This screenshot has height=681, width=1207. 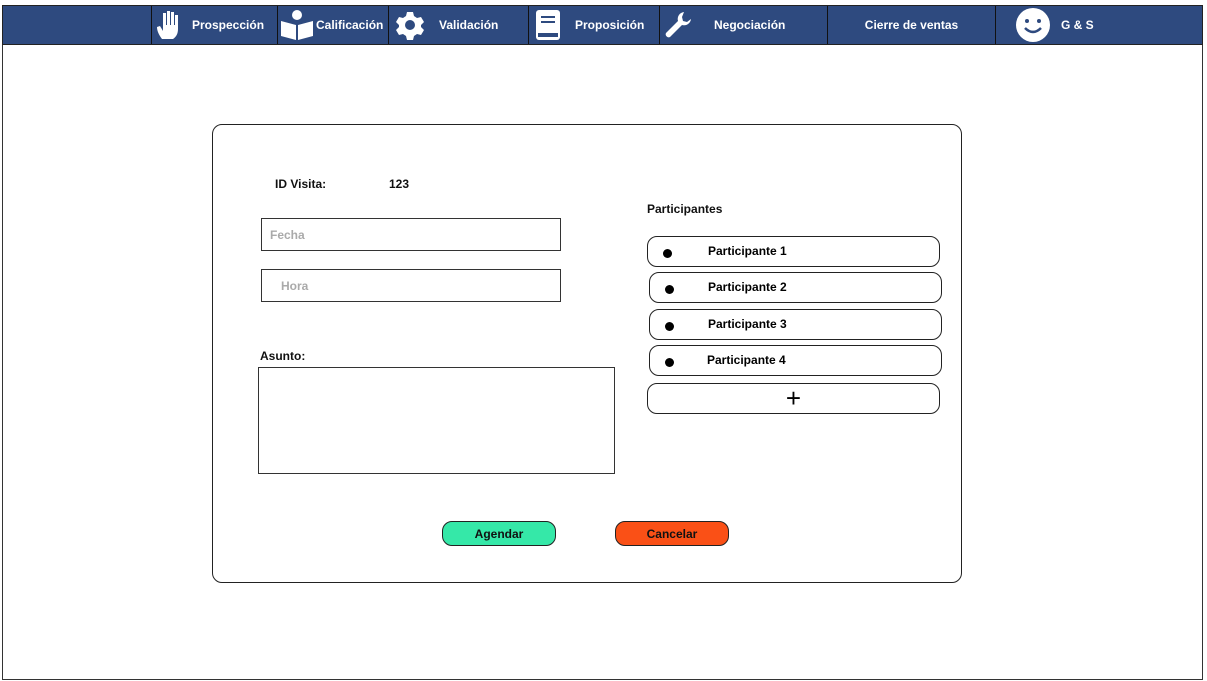 I want to click on asunto-textarea, so click(x=436, y=420).